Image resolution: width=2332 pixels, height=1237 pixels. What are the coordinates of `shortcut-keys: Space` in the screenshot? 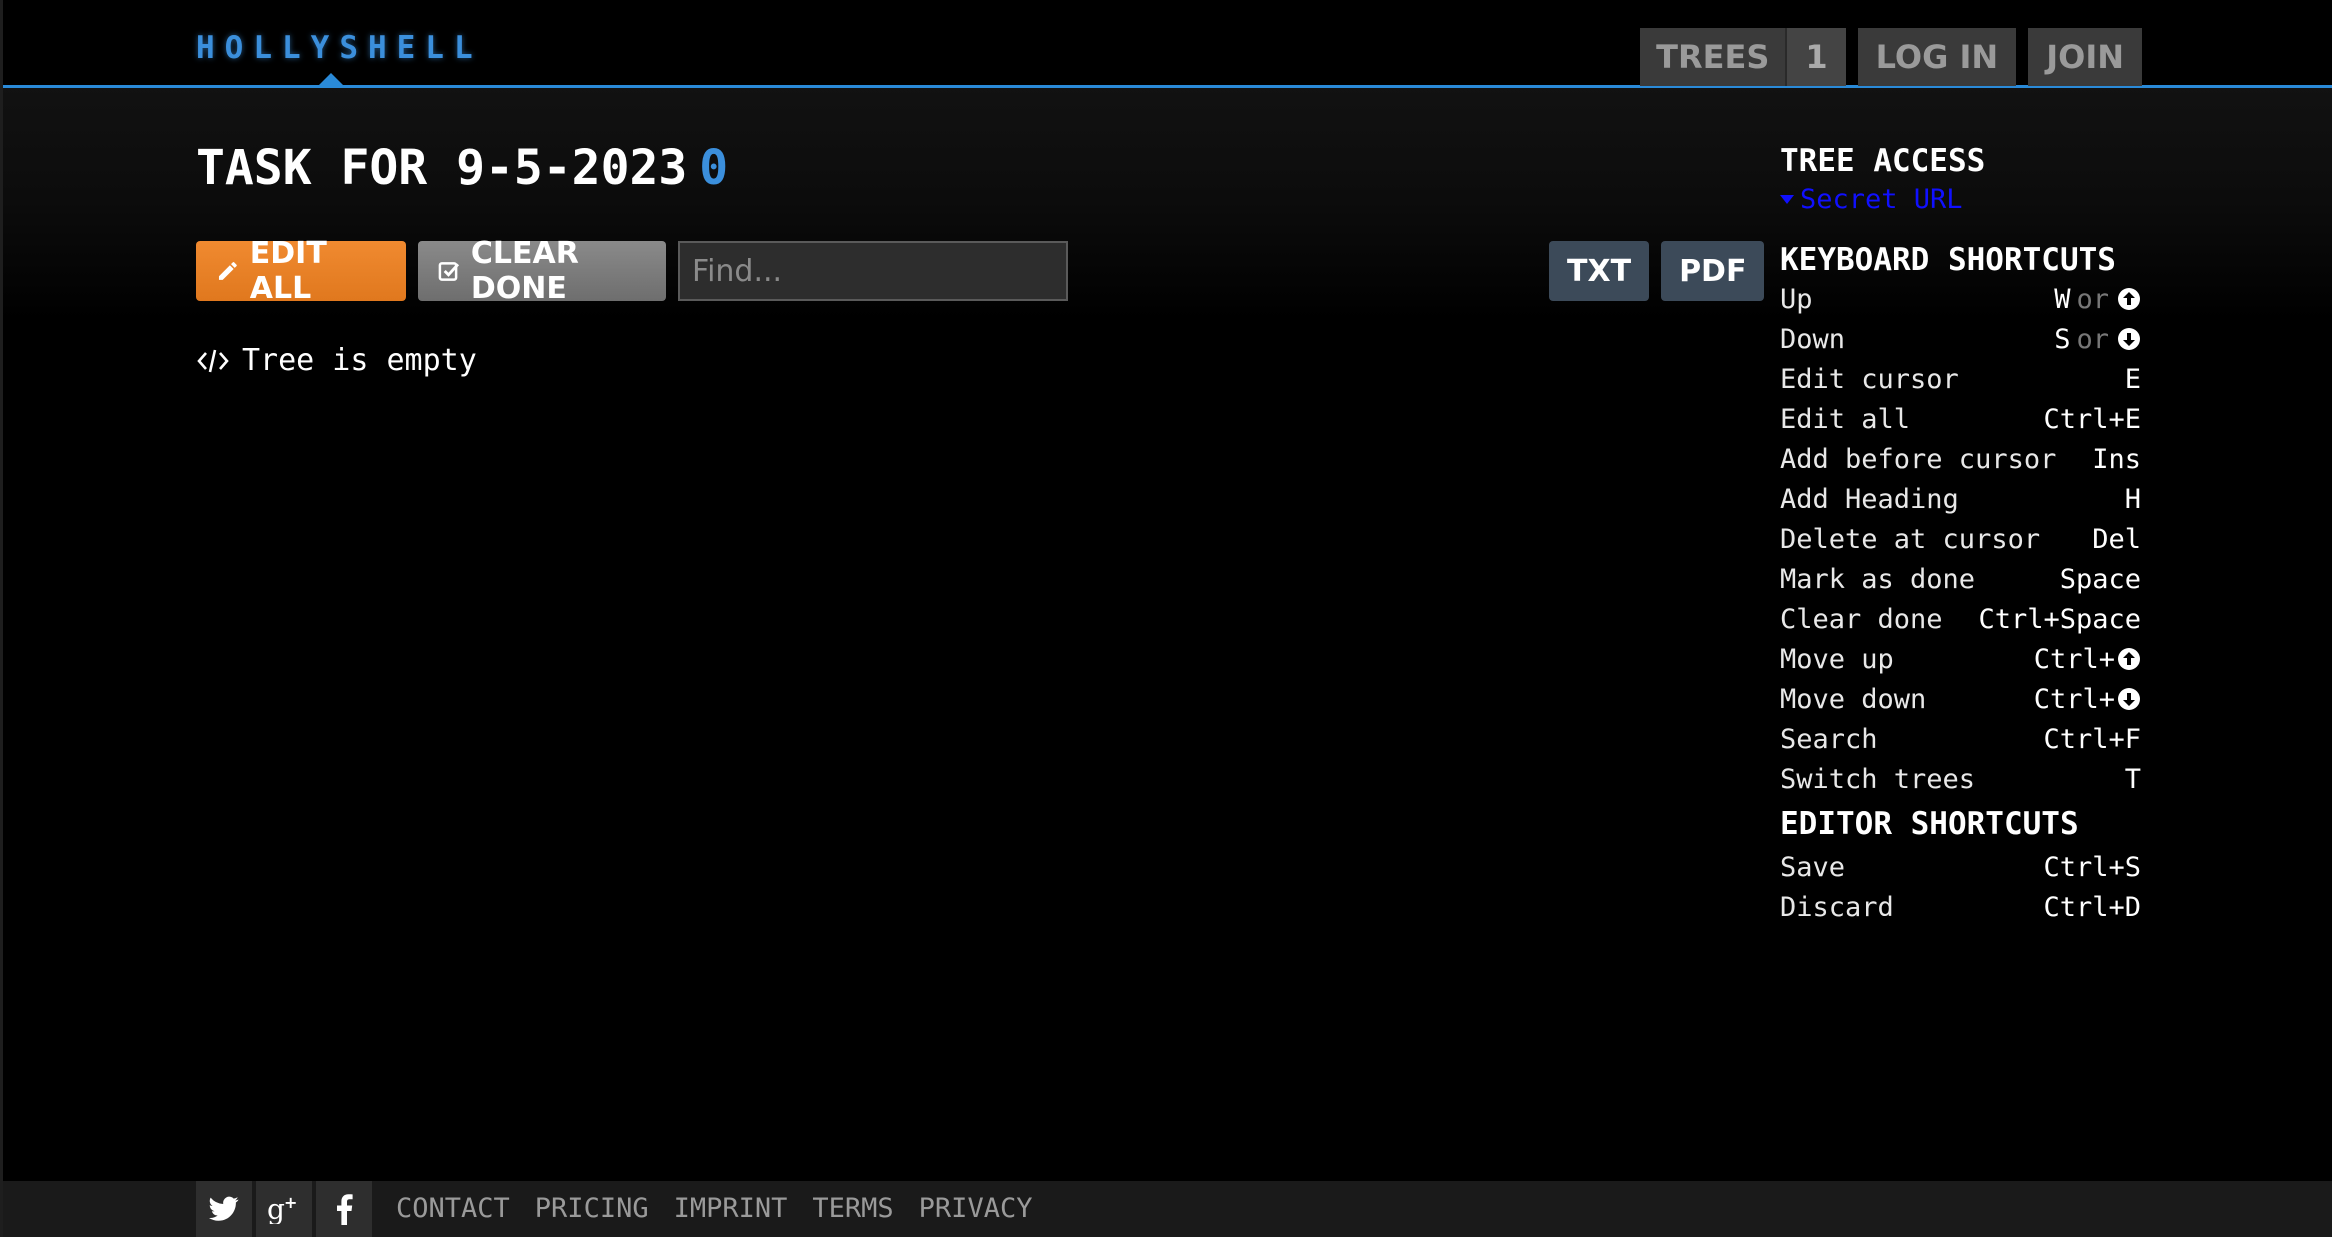 It's located at (2100, 579).